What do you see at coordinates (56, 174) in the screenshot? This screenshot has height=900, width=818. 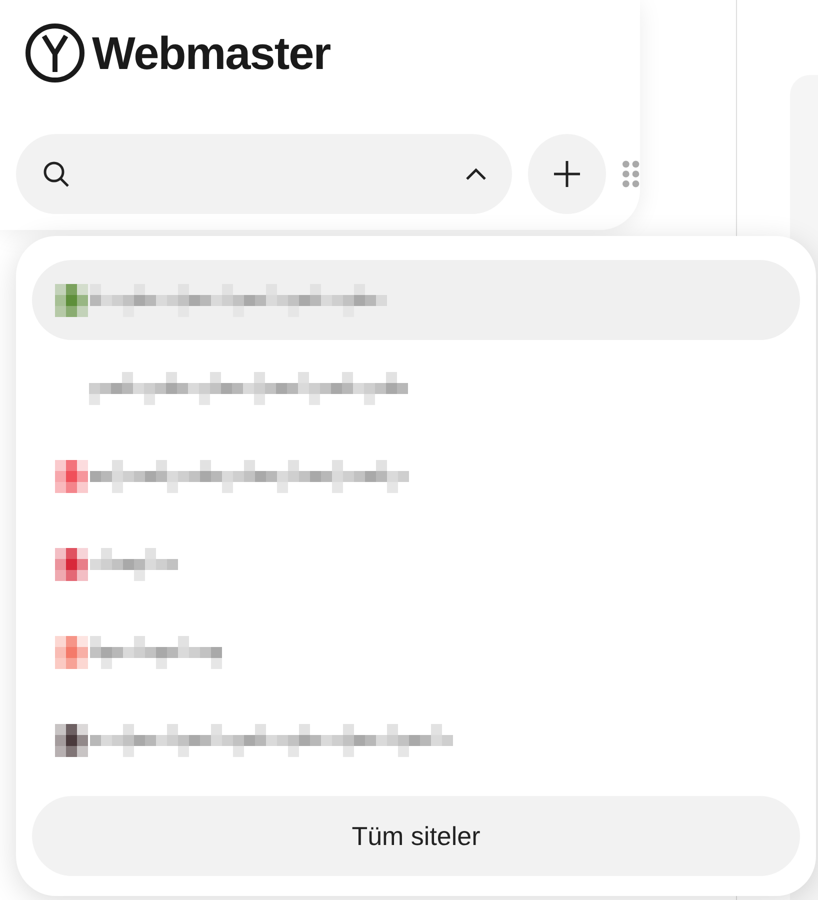 I see `search-icon` at bounding box center [56, 174].